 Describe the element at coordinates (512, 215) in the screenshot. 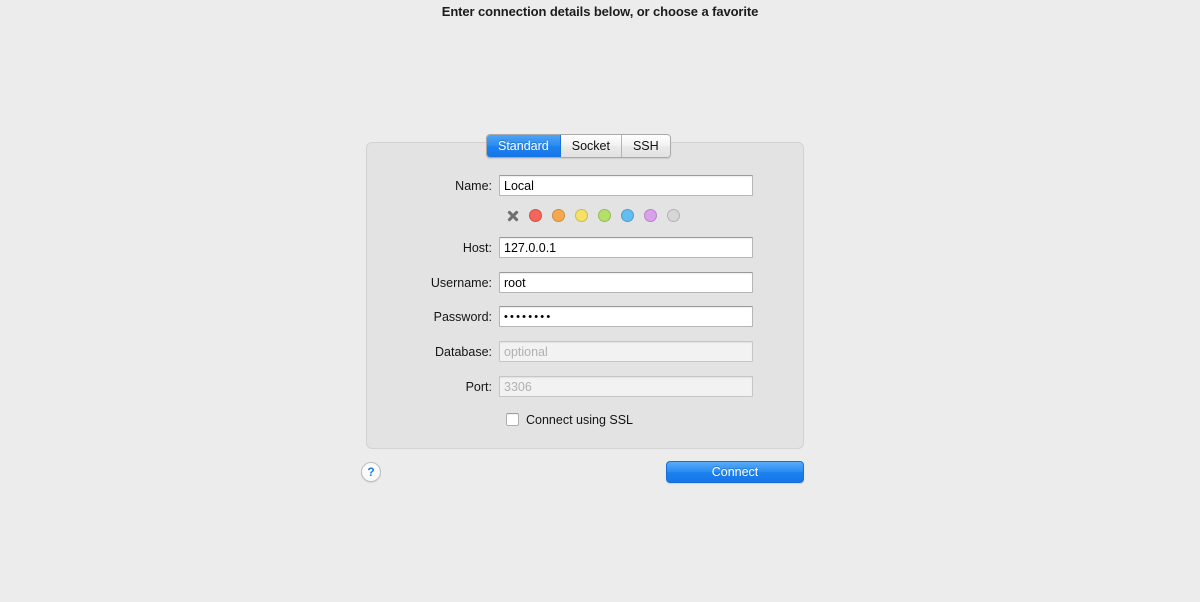

I see `x-icon` at that location.